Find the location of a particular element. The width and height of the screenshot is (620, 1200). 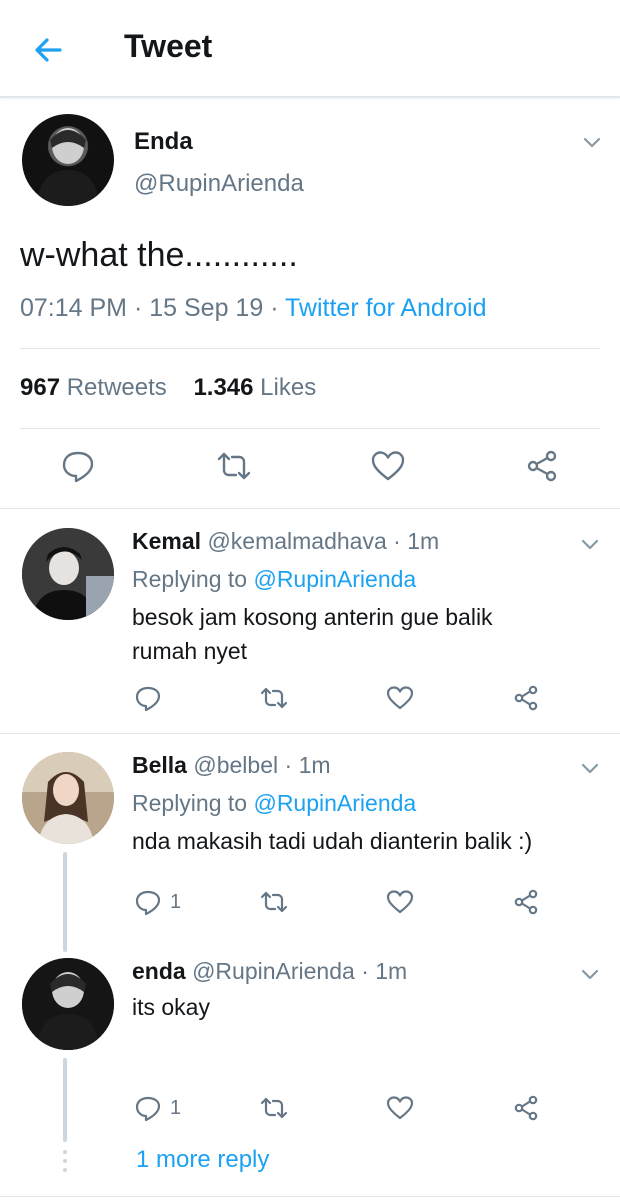

reply-author-name: Kemal is located at coordinates (167, 541).